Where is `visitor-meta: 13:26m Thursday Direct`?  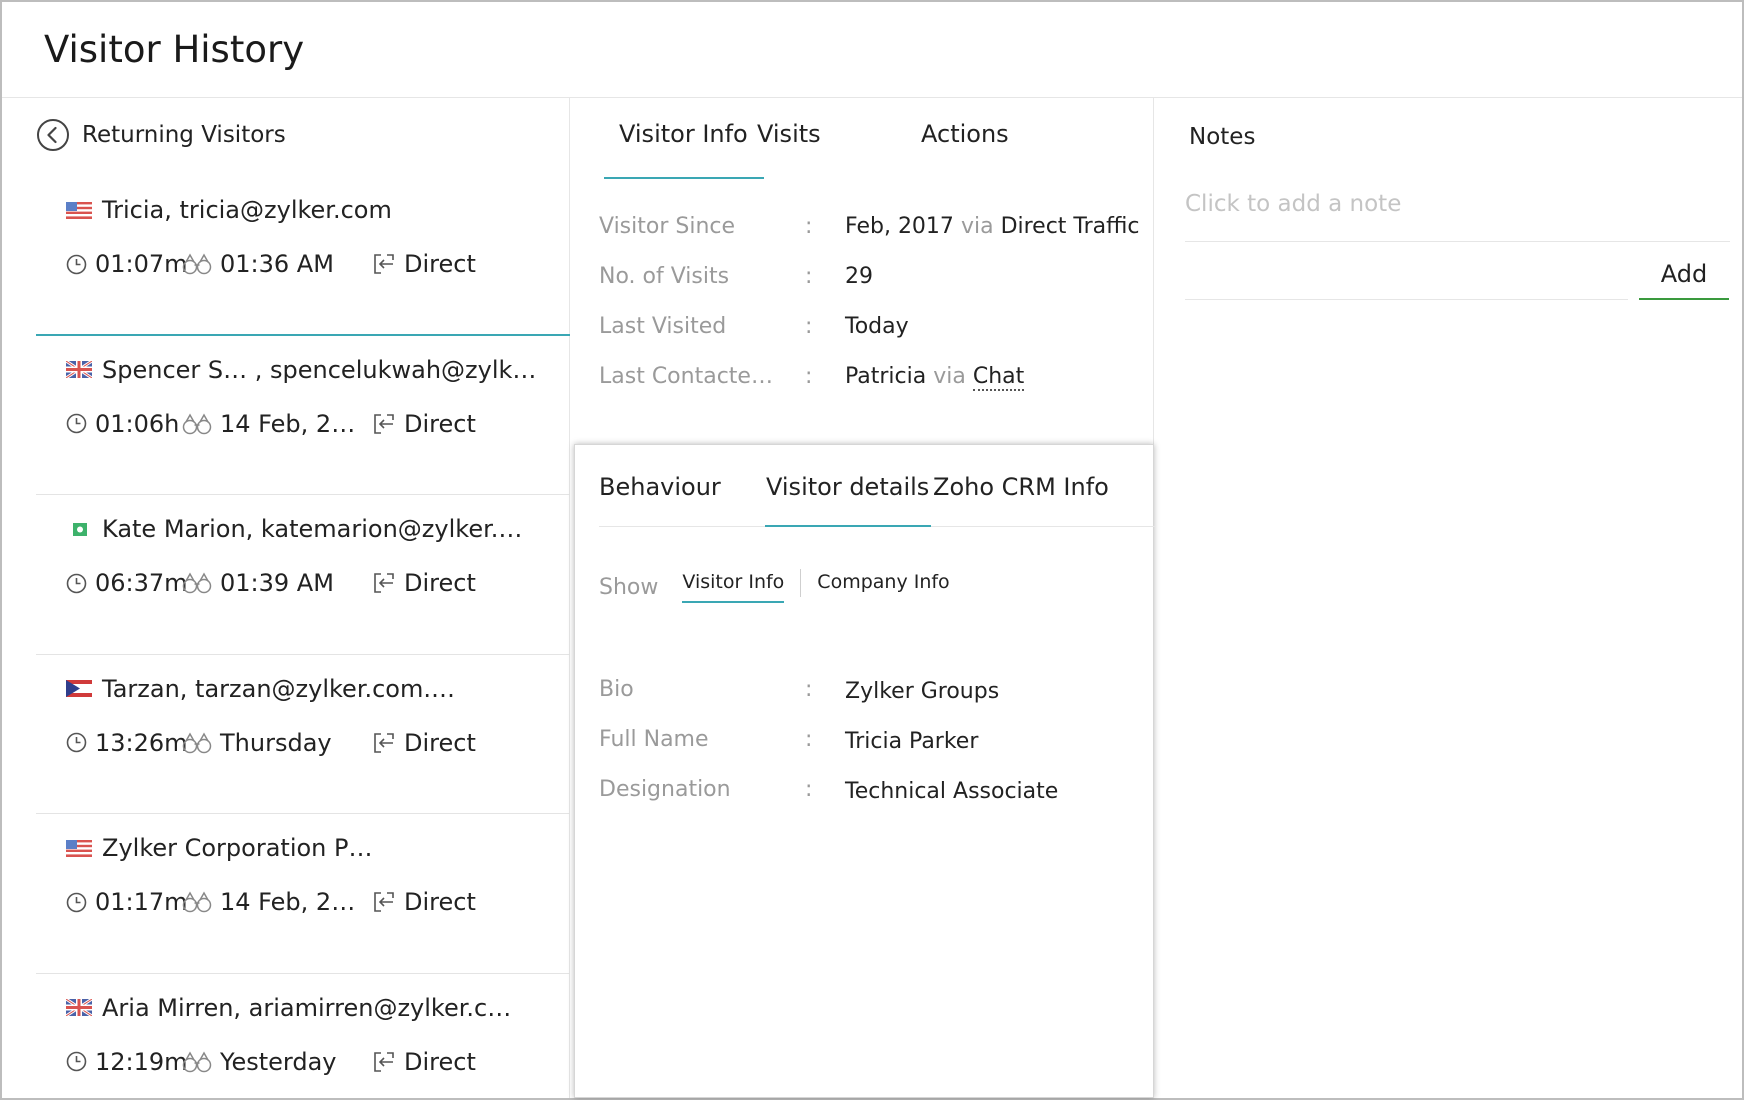
visitor-meta: 13:26m Thursday Direct is located at coordinates (271, 743).